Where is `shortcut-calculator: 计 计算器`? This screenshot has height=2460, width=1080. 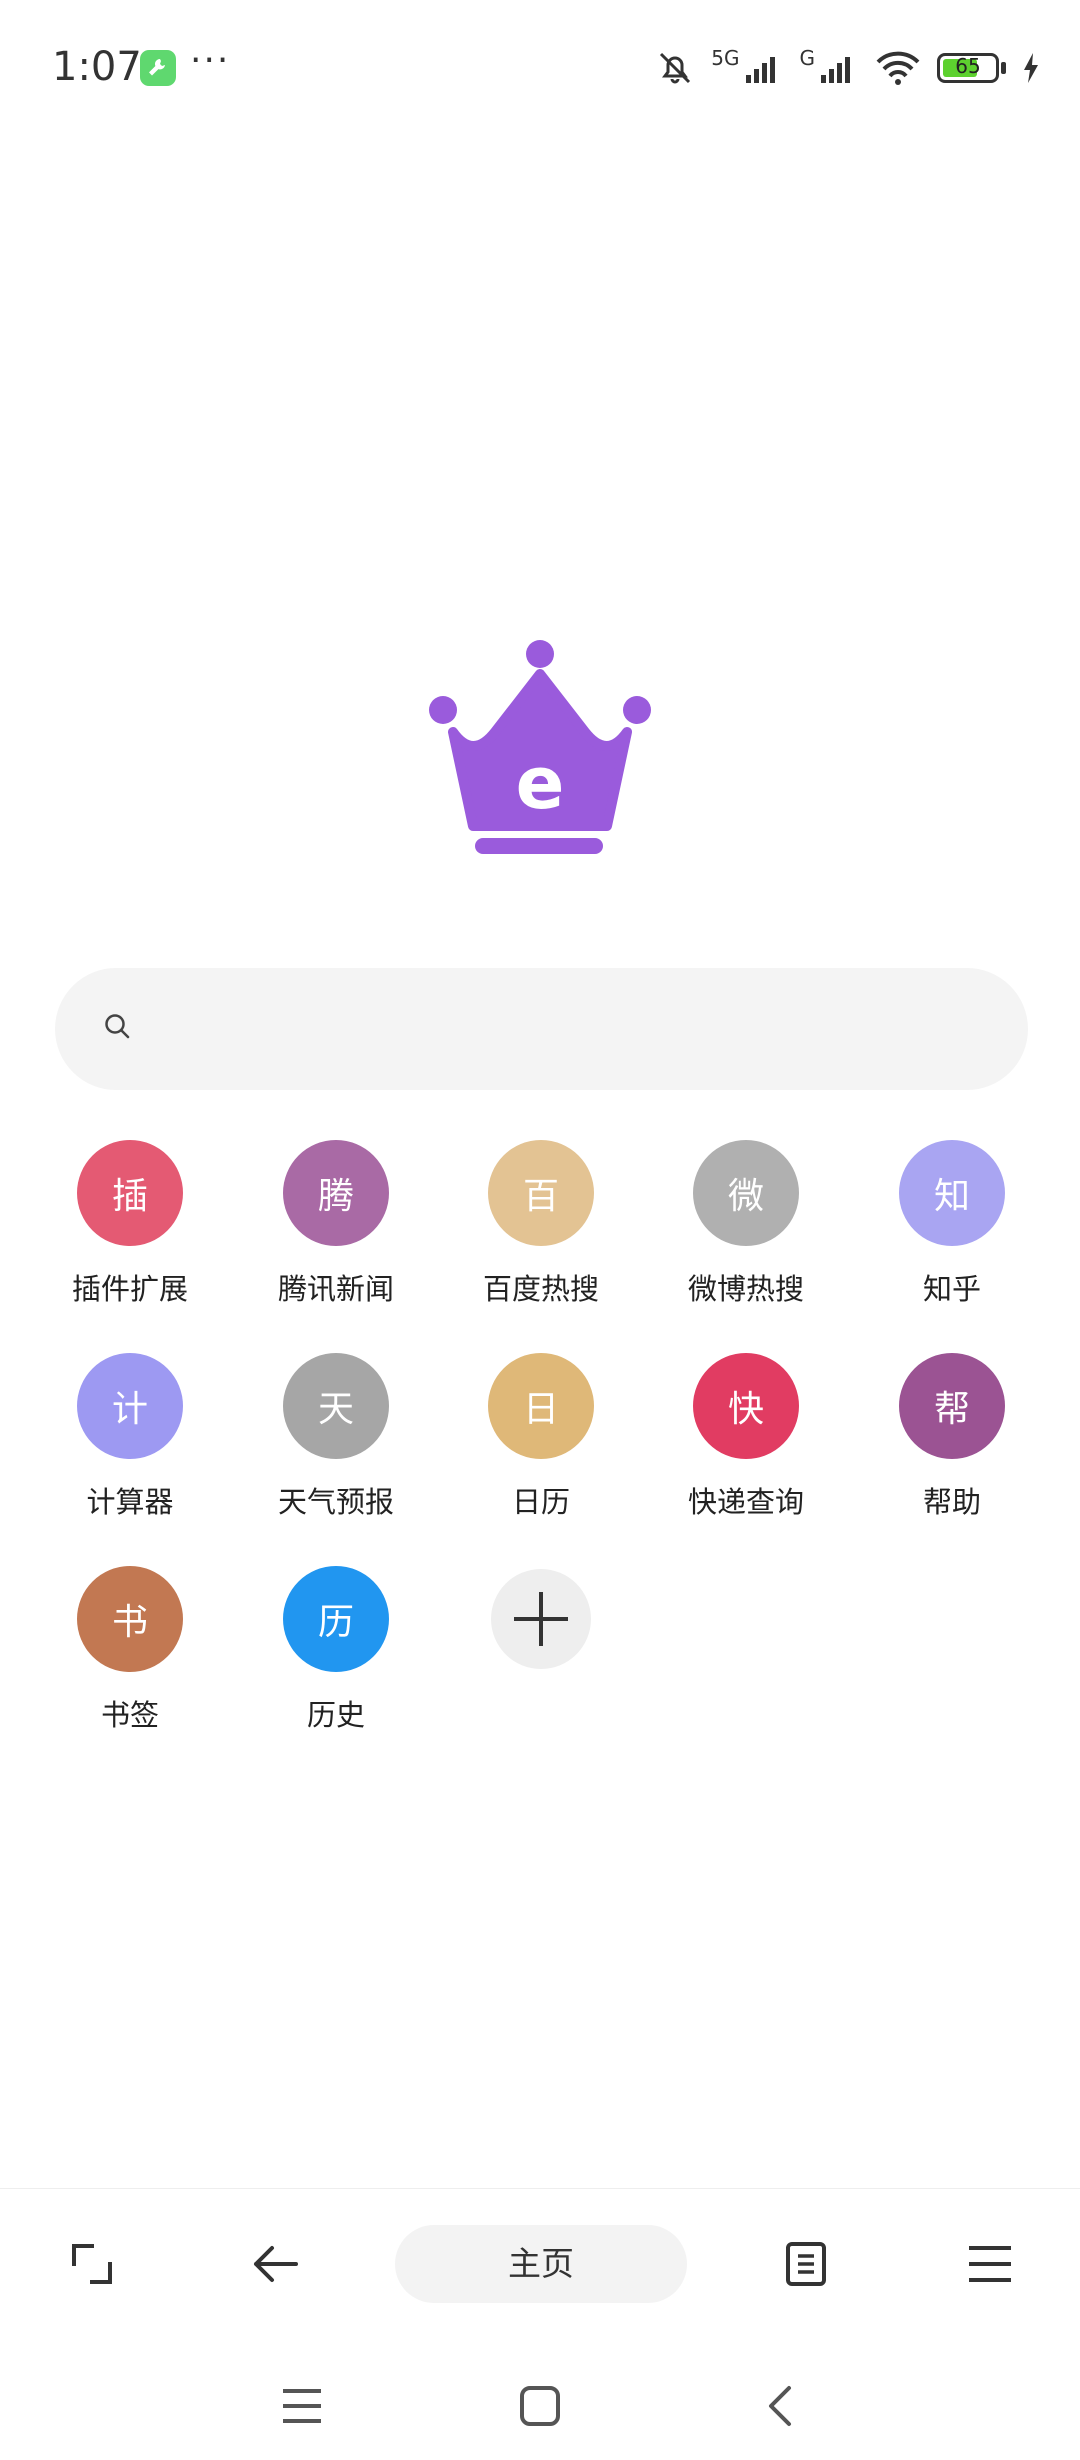
shortcut-calculator: 计 计算器 is located at coordinates (130, 1437).